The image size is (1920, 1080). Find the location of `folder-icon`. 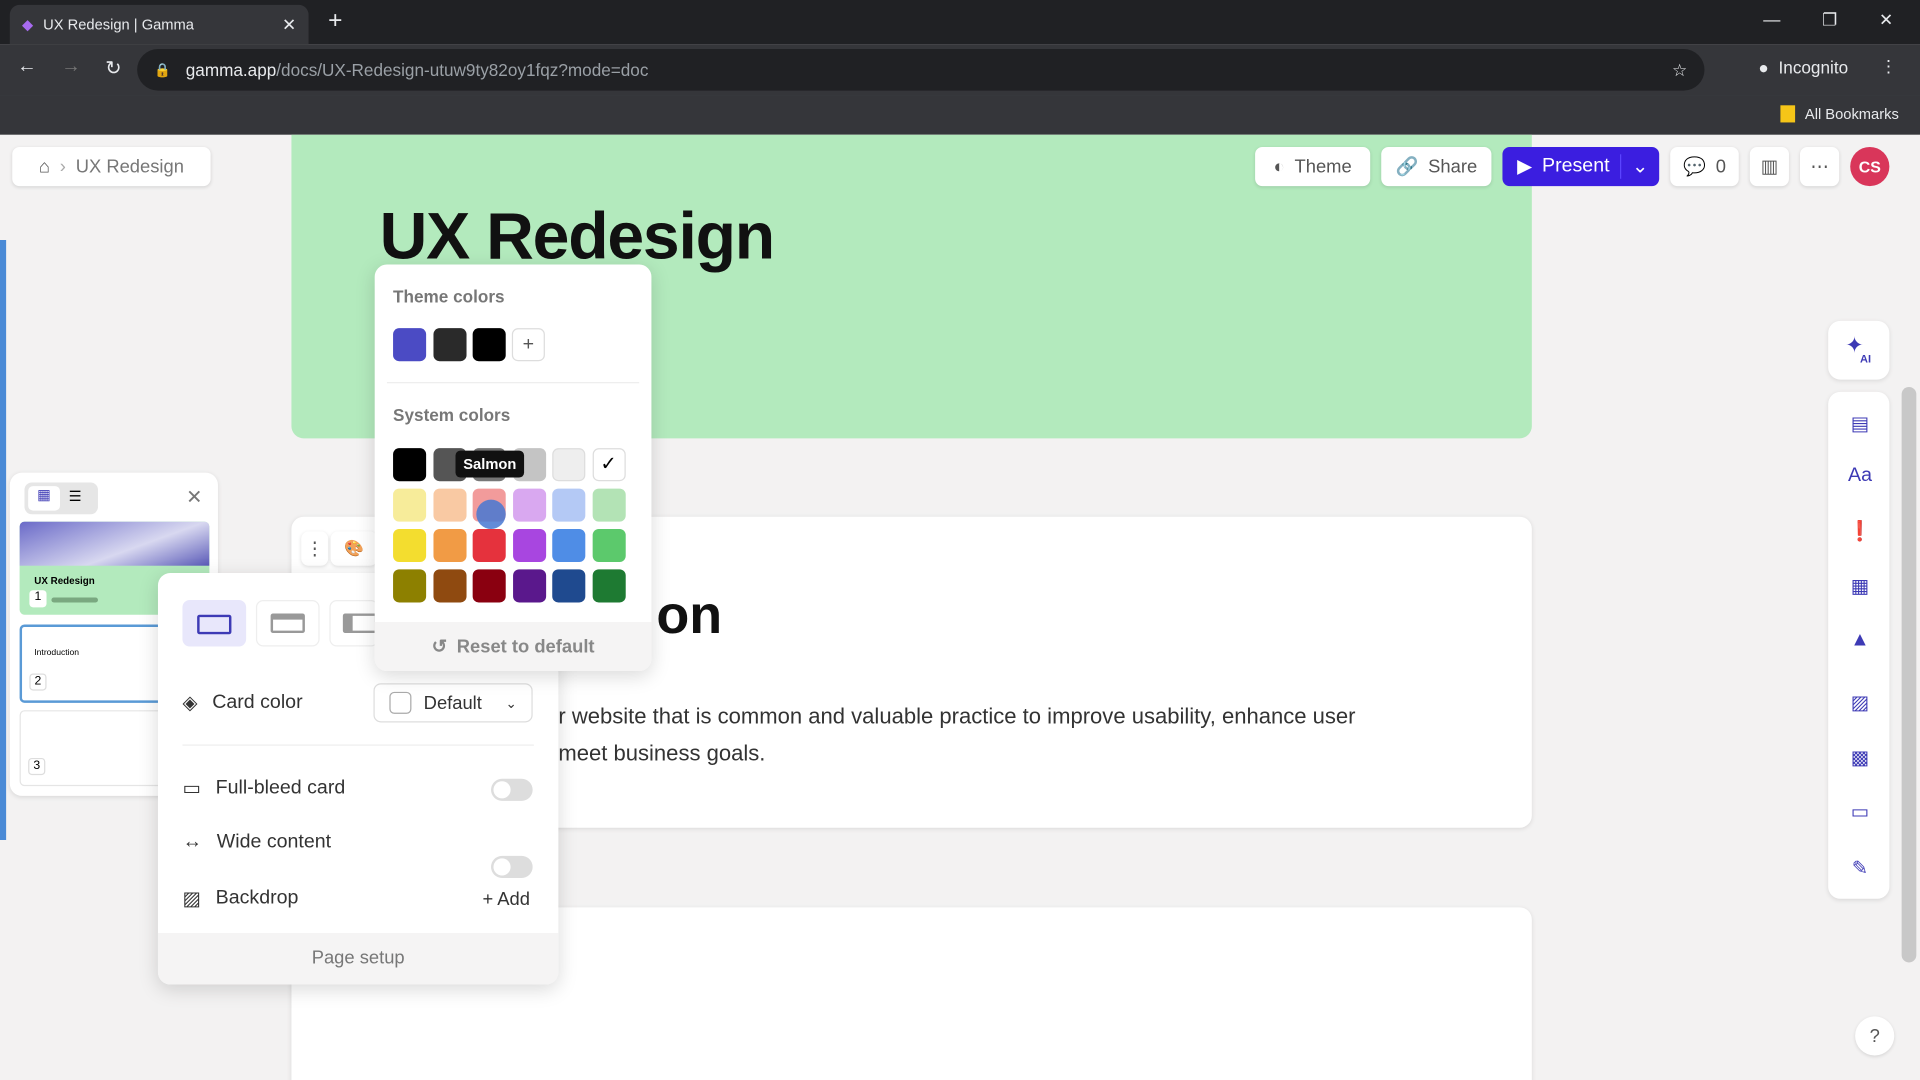

folder-icon is located at coordinates (1788, 114).